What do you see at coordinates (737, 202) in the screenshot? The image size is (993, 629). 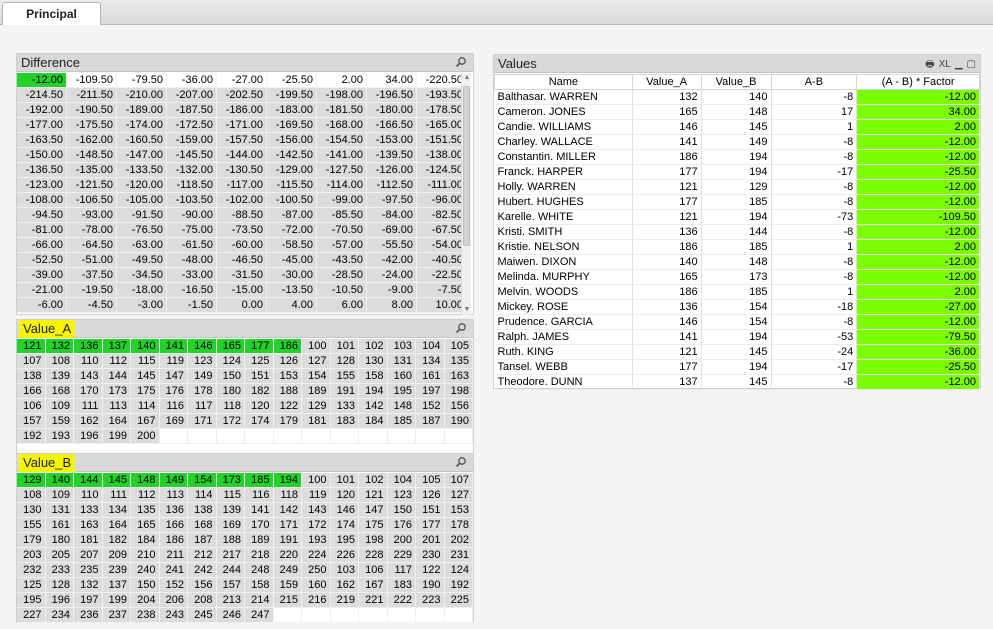 I see `table-row: Hubert. HUGHES 177 185 -8 -12.00` at bounding box center [737, 202].